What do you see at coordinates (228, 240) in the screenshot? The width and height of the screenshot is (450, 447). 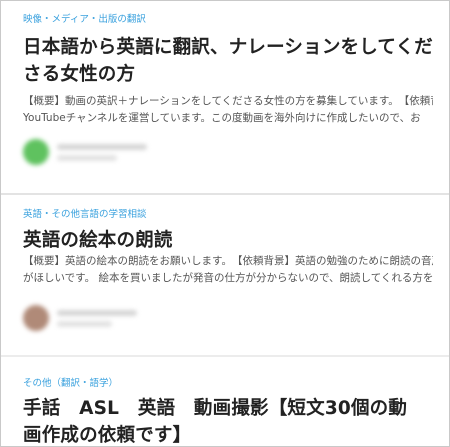 I see `job-title: 英語の絵本の朗読` at bounding box center [228, 240].